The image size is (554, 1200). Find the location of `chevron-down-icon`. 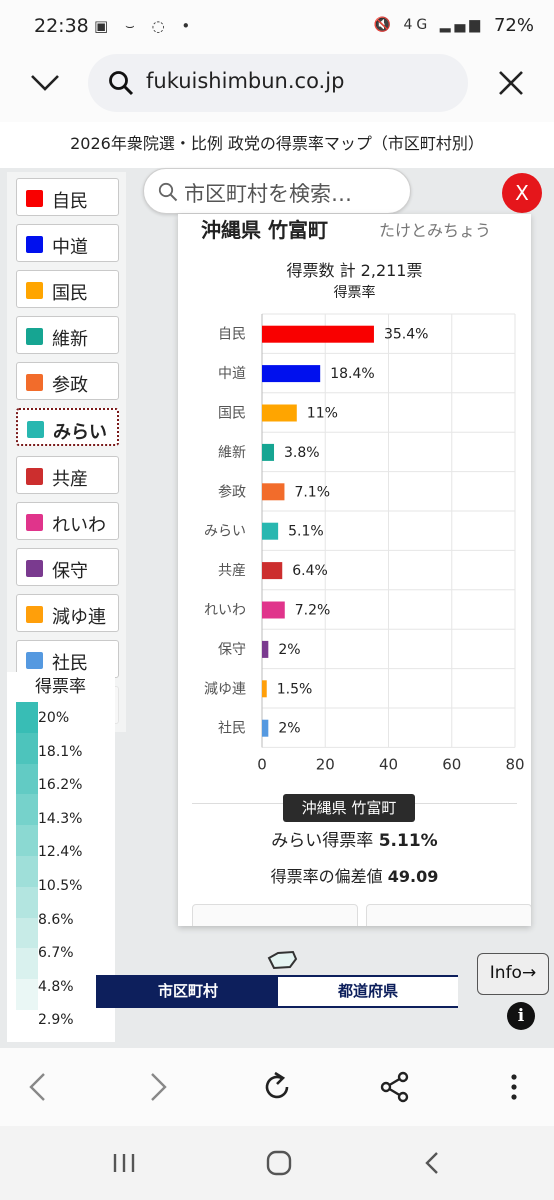

chevron-down-icon is located at coordinates (45, 83).